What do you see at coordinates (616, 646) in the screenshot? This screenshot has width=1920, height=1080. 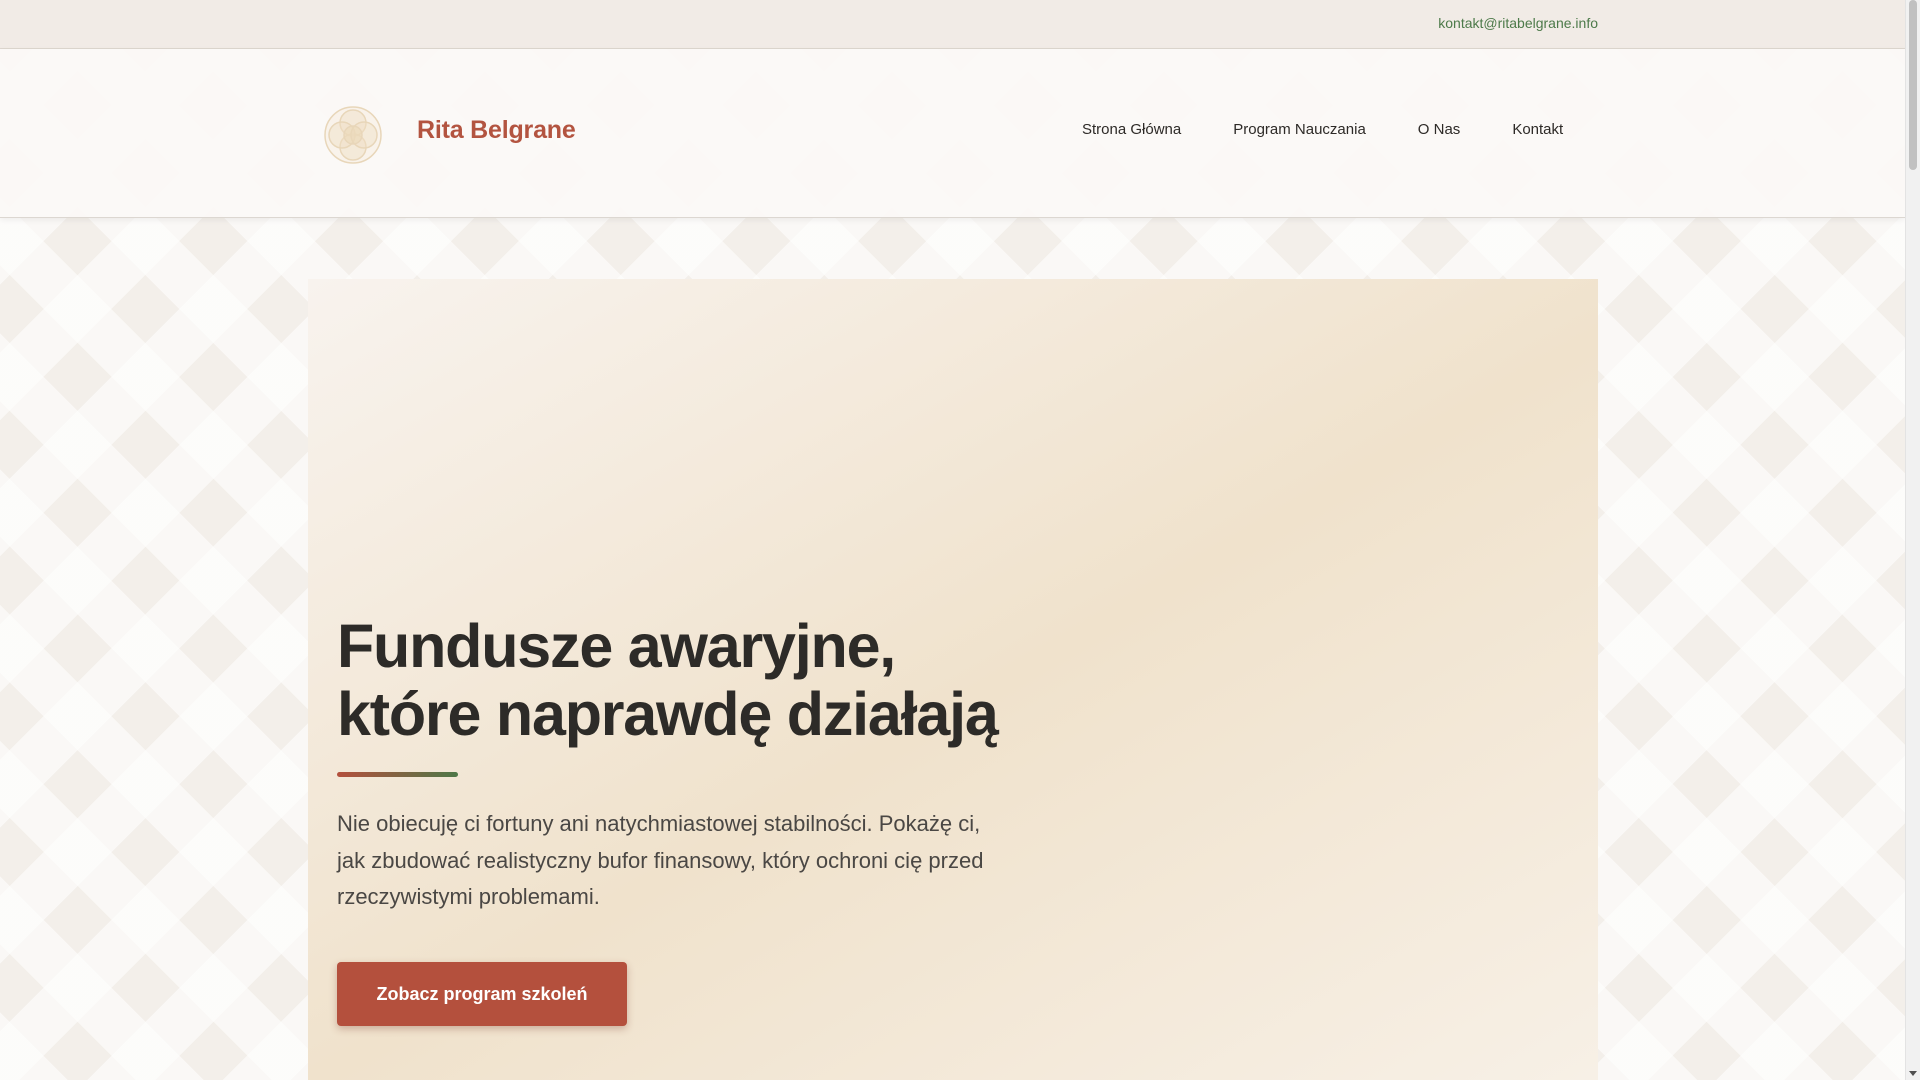 I see `hero-title-line-1: Fundusze awaryjne,` at bounding box center [616, 646].